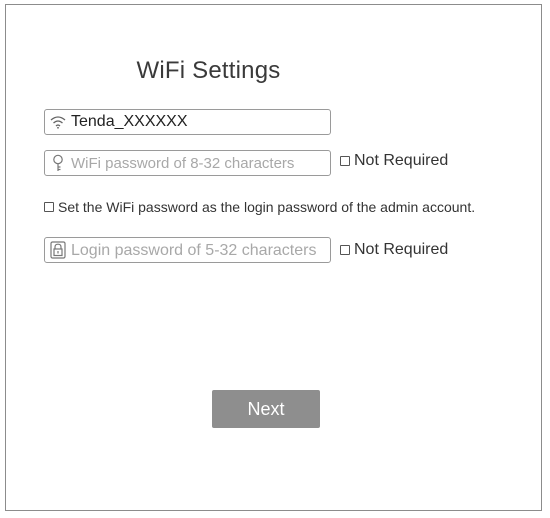  Describe the element at coordinates (345, 250) in the screenshot. I see `login-password-not-required-checkbox` at that location.